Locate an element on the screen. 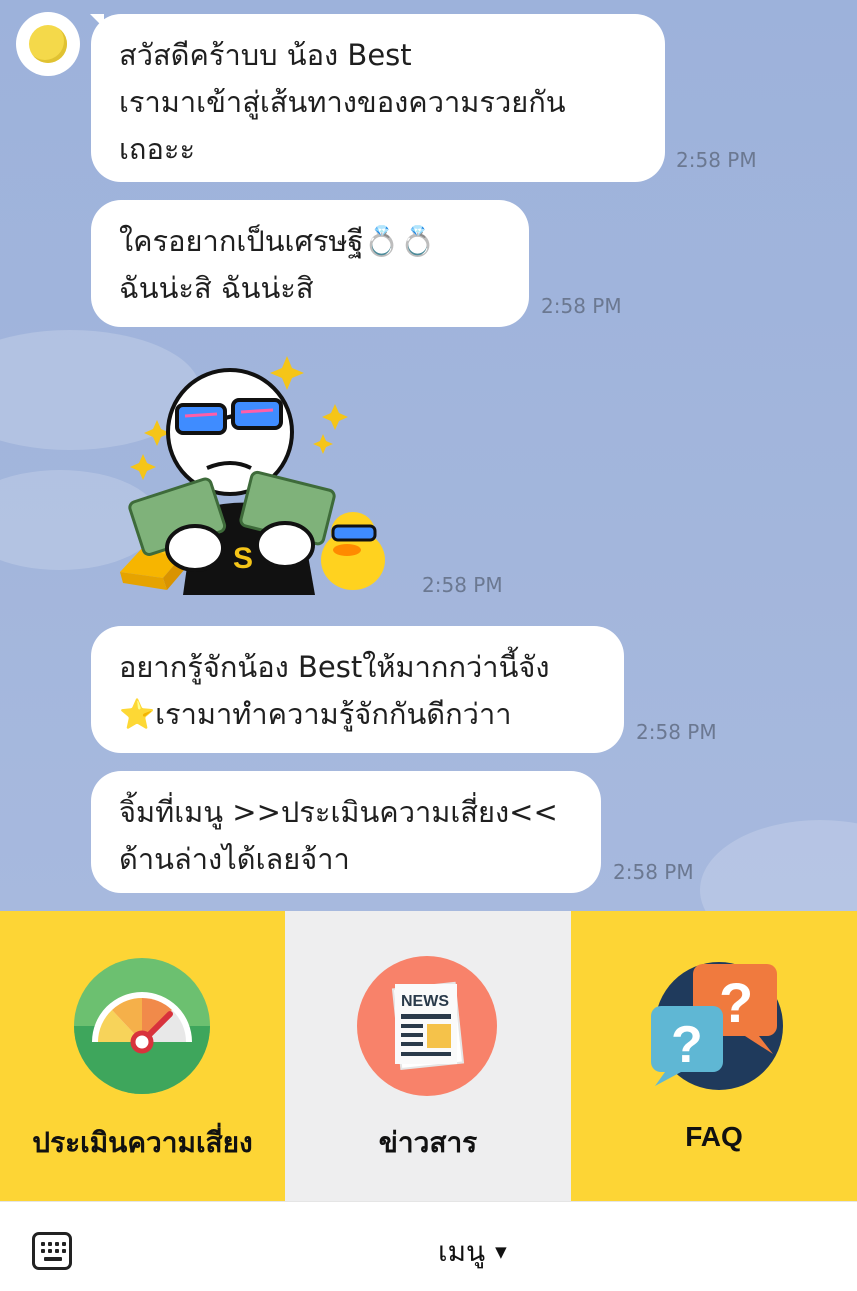 This screenshot has height=1291, width=857. rich-character-sticker: S is located at coordinates (255, 475).